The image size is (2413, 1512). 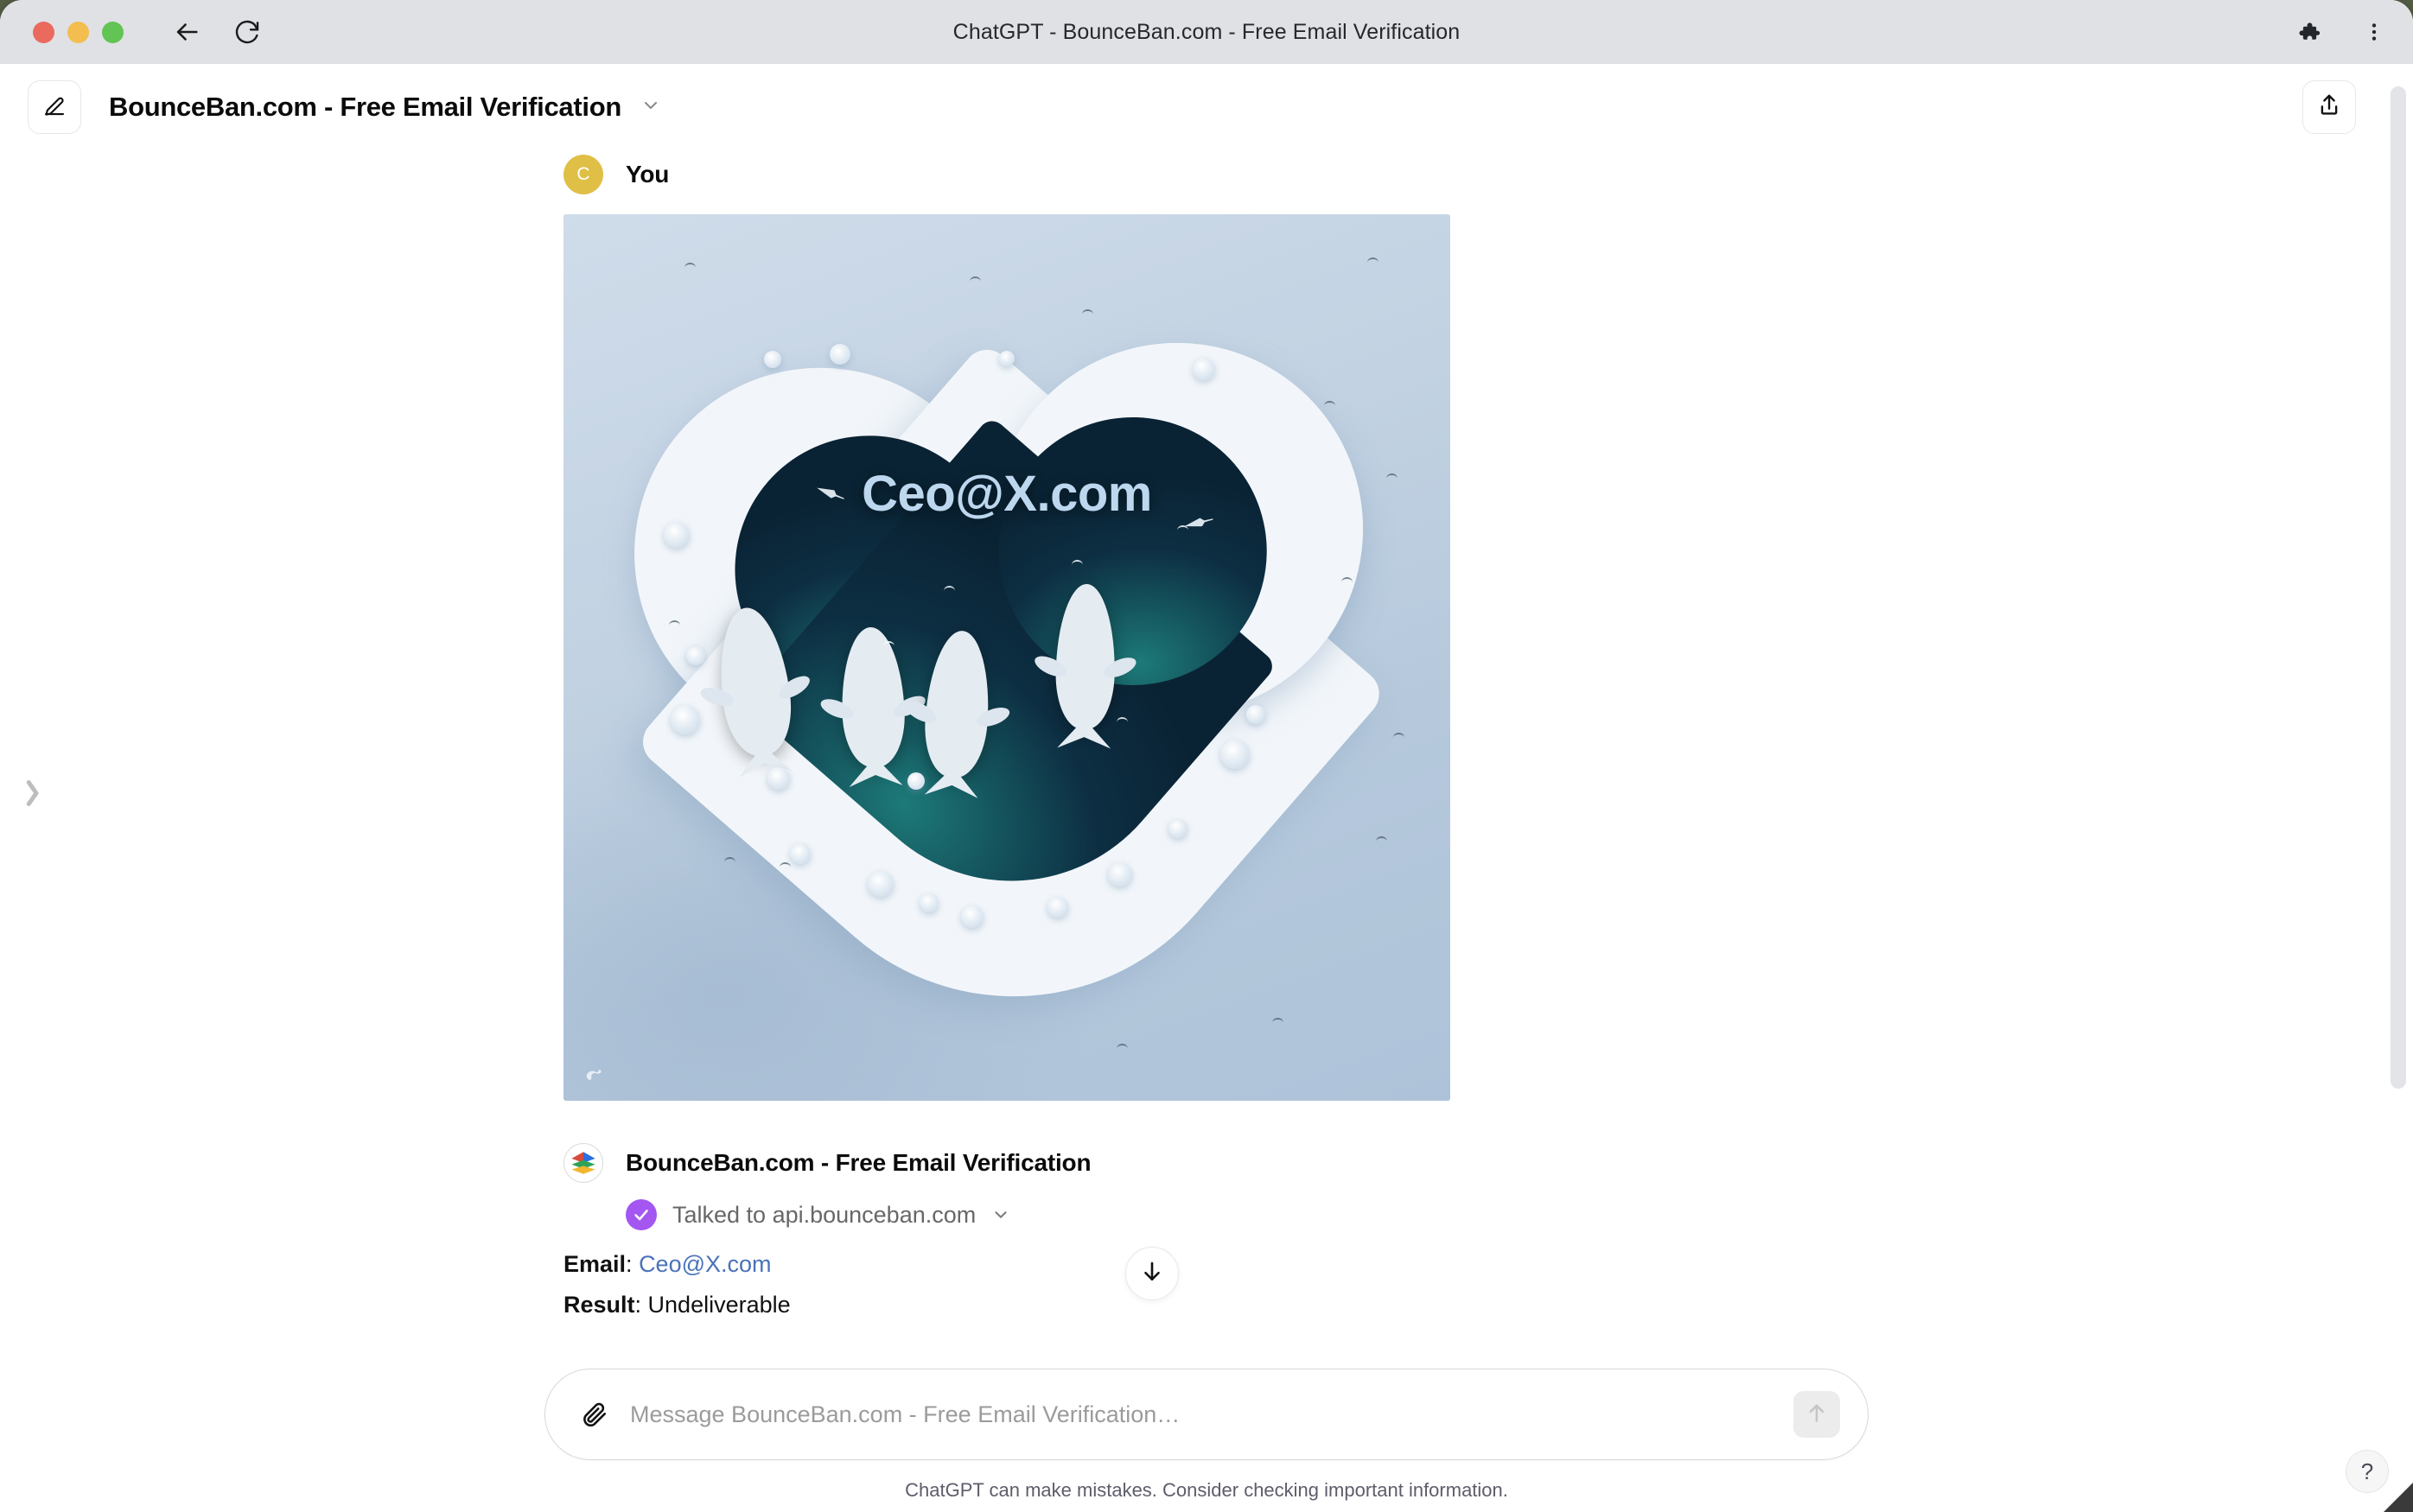 I want to click on browser-nav-buttons, so click(x=217, y=32).